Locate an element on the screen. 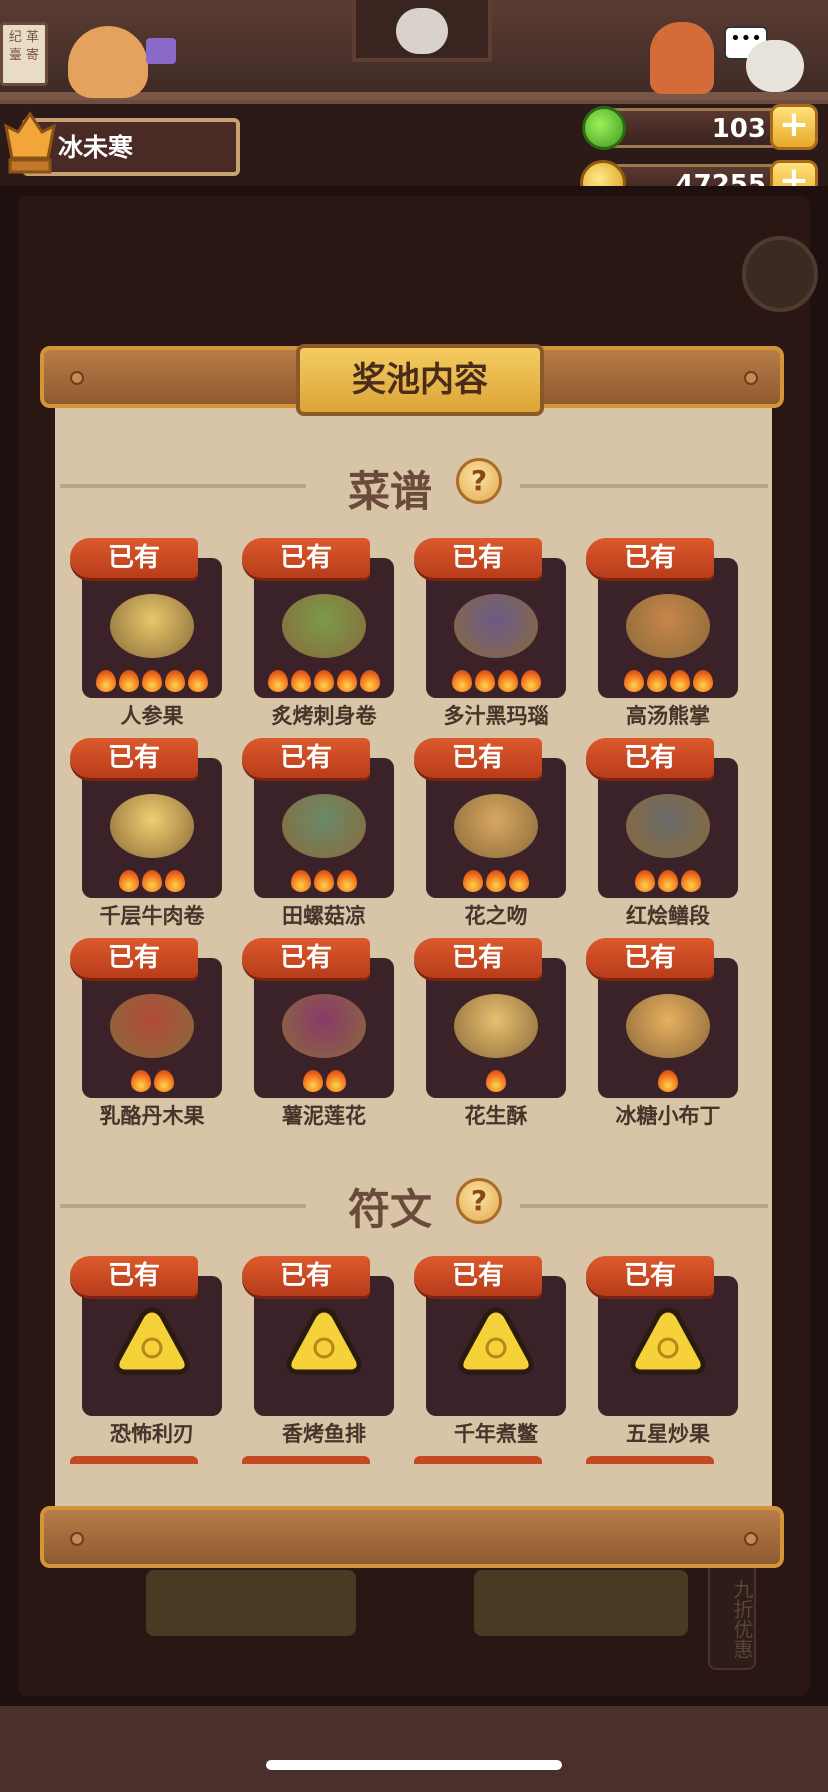 The width and height of the screenshot is (828, 1792). white-cat-icon is located at coordinates (775, 66).